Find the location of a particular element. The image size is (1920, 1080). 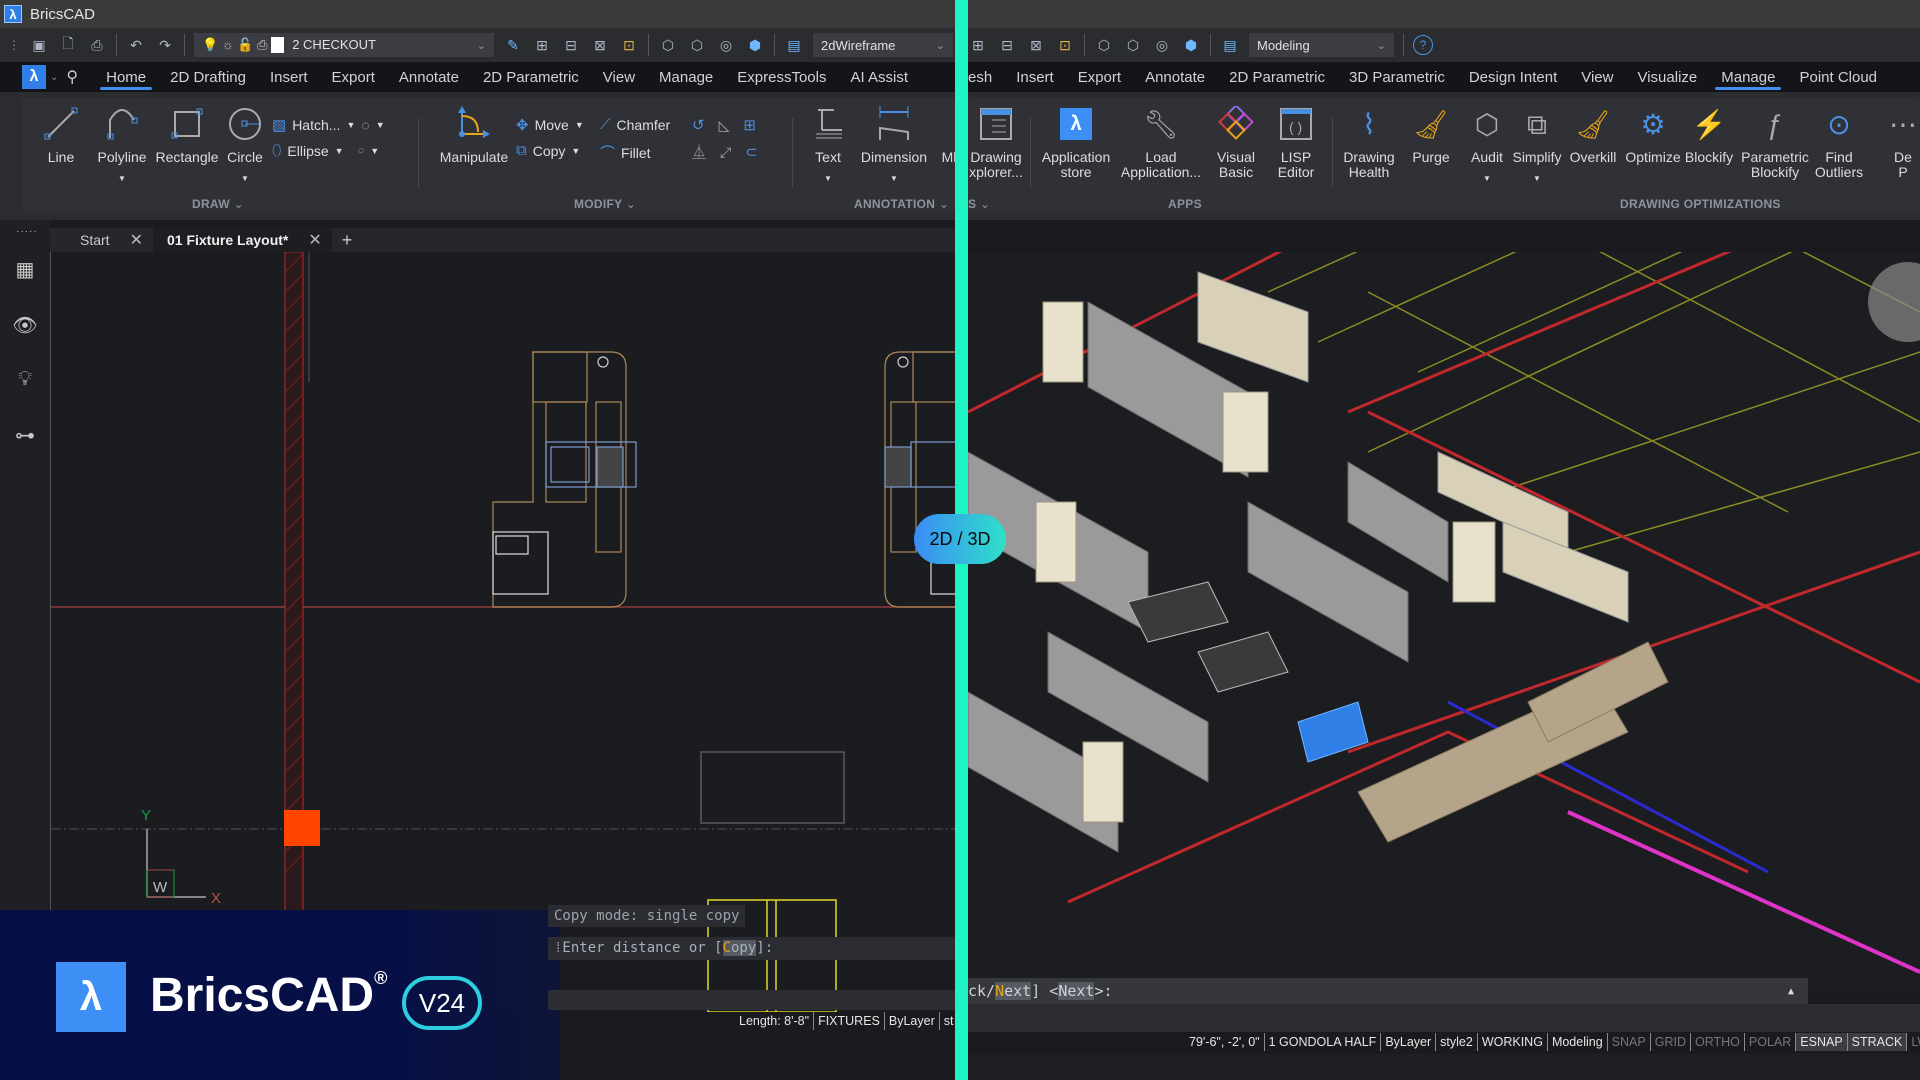

apps-group-label: APPS is located at coordinates (1185, 204).